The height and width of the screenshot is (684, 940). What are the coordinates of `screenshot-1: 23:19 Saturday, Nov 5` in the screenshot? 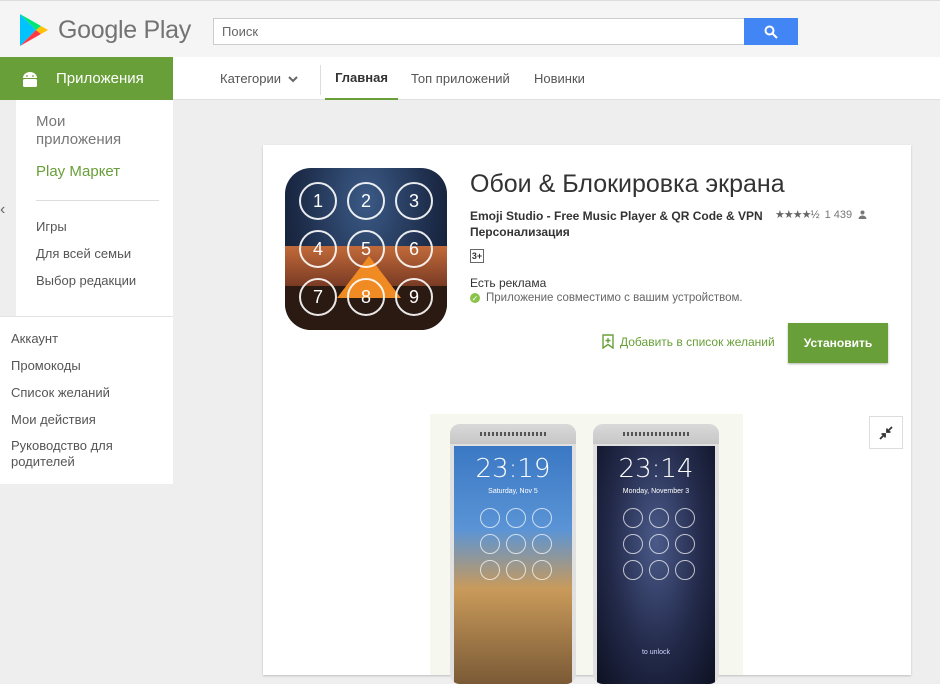 It's located at (513, 554).